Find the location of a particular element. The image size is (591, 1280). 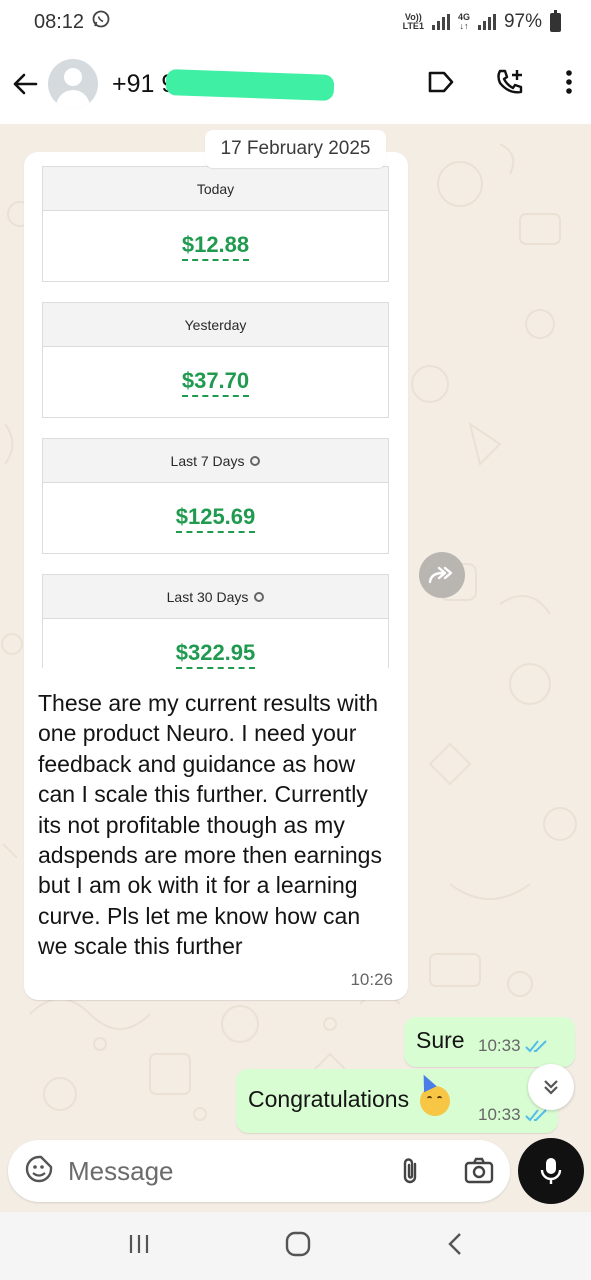

header-actions is located at coordinates (500, 84).